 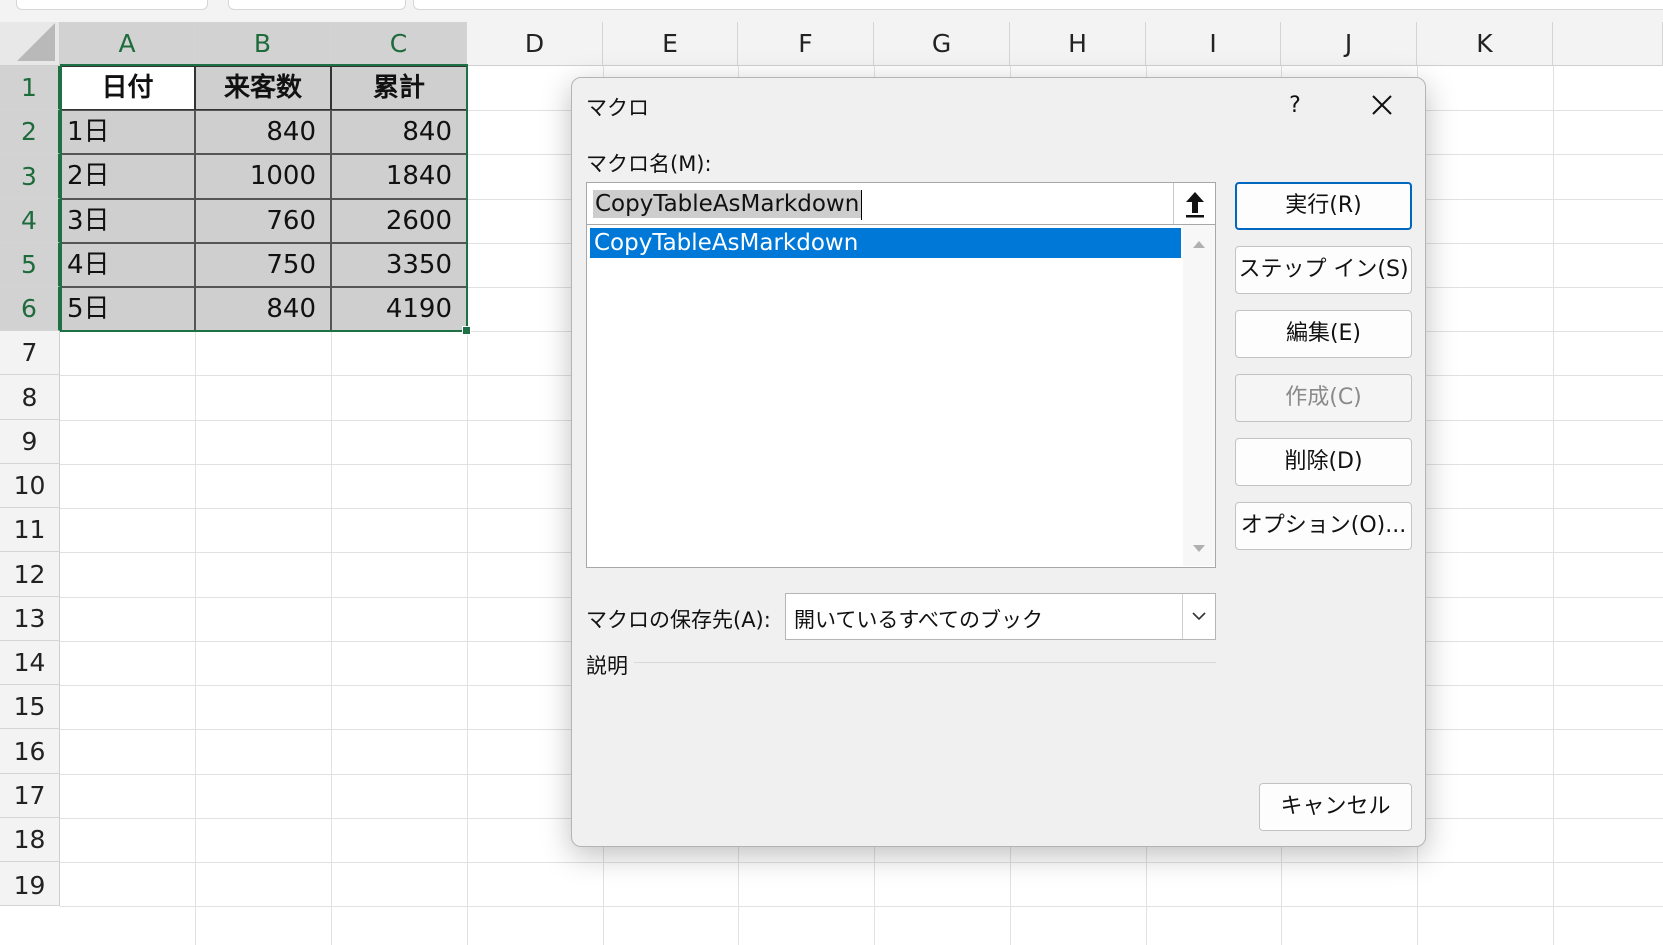 I want to click on row-header-17: 17, so click(x=30, y=796).